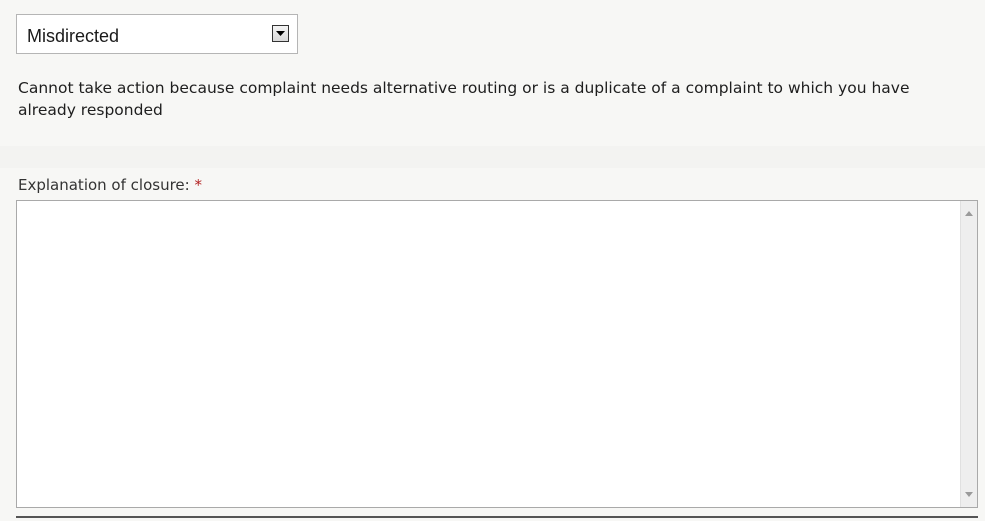 This screenshot has width=985, height=521. I want to click on required-marker: *, so click(198, 185).